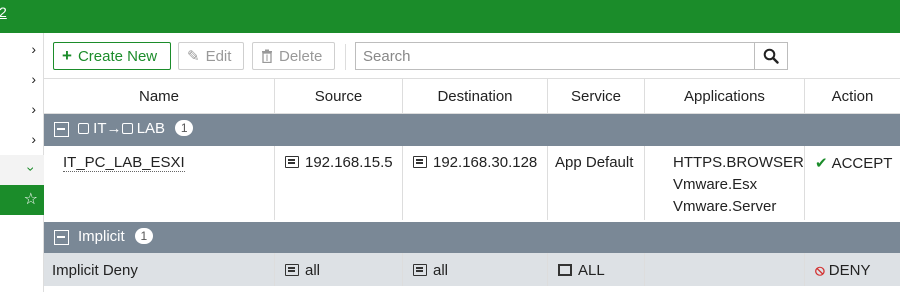 This screenshot has width=900, height=292. I want to click on chevron-down-icon: ›, so click(31, 169).